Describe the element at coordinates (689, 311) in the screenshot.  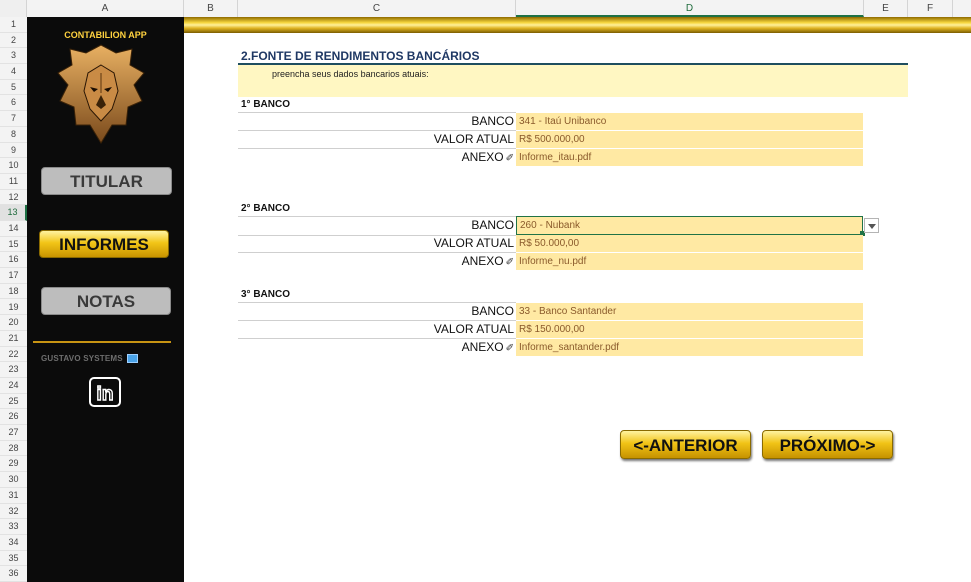
I see `bank-3-bank-field: 33 - Banco Santander` at that location.